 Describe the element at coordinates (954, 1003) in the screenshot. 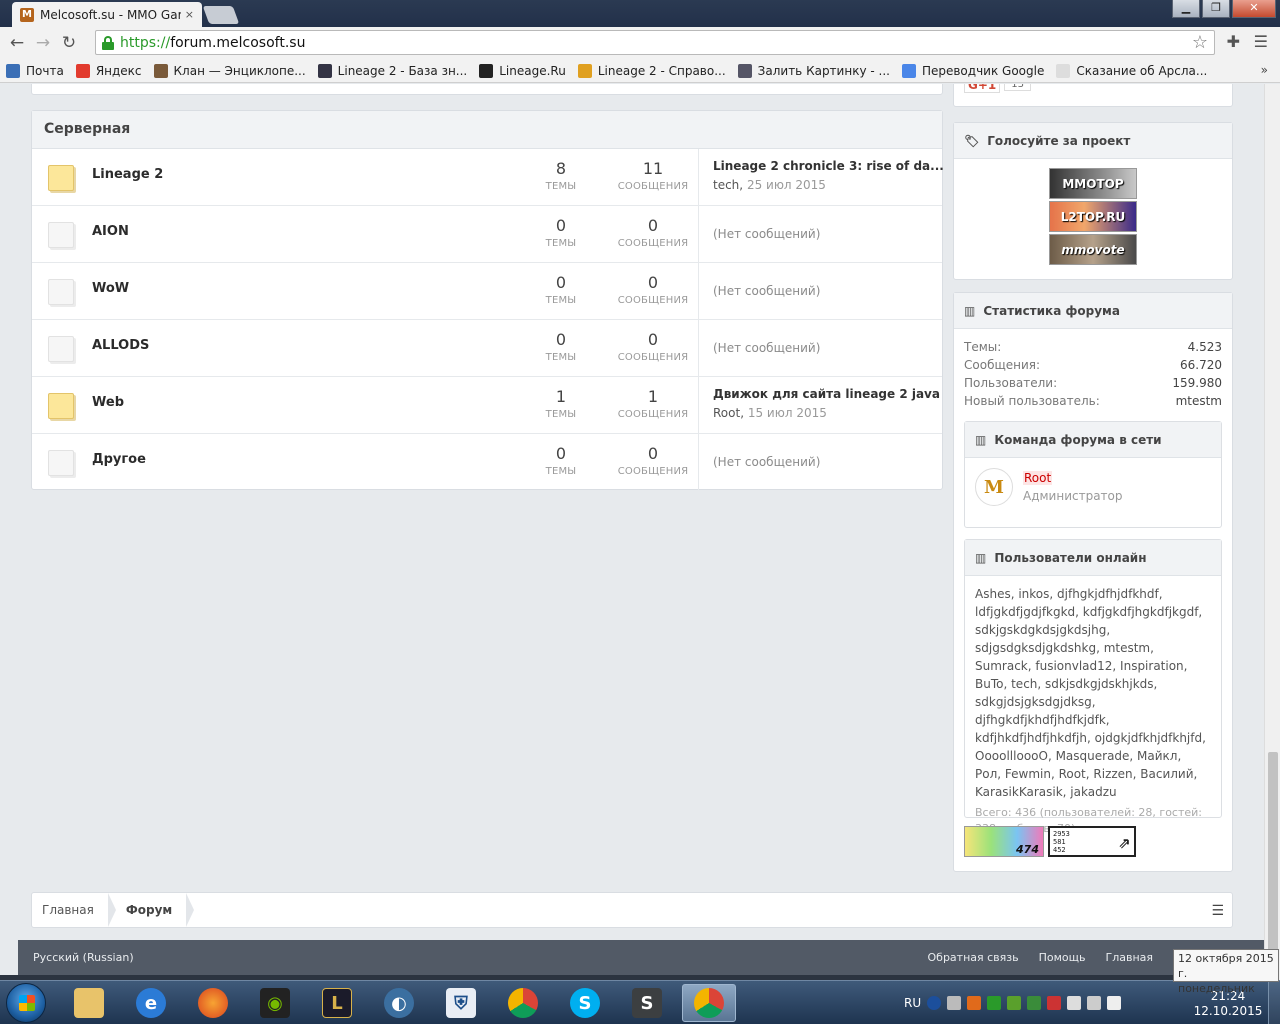

I see `flag-icon` at that location.